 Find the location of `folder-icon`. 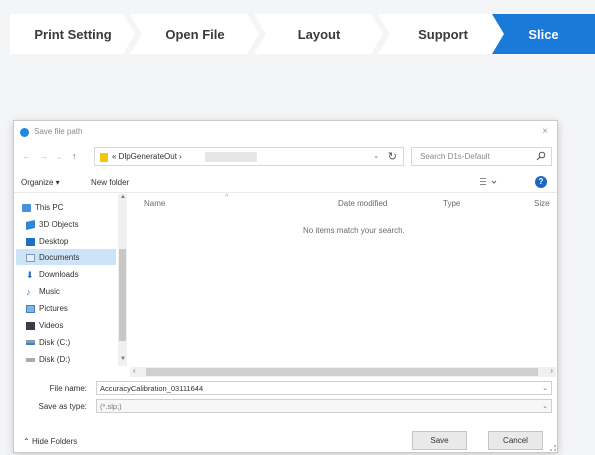

folder-icon is located at coordinates (104, 157).